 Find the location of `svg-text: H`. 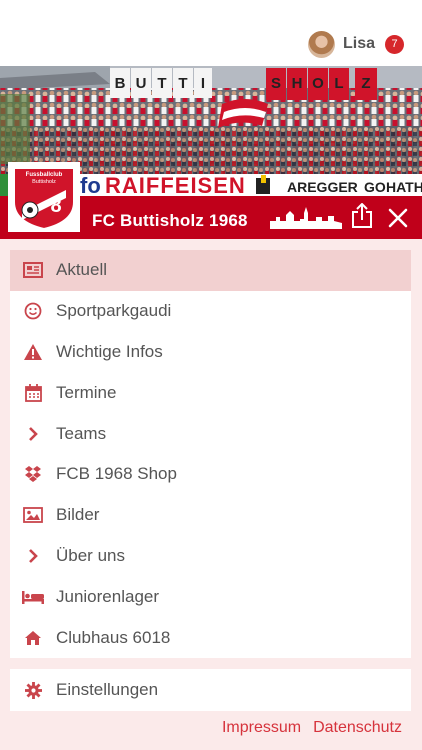

svg-text: H is located at coordinates (297, 83).